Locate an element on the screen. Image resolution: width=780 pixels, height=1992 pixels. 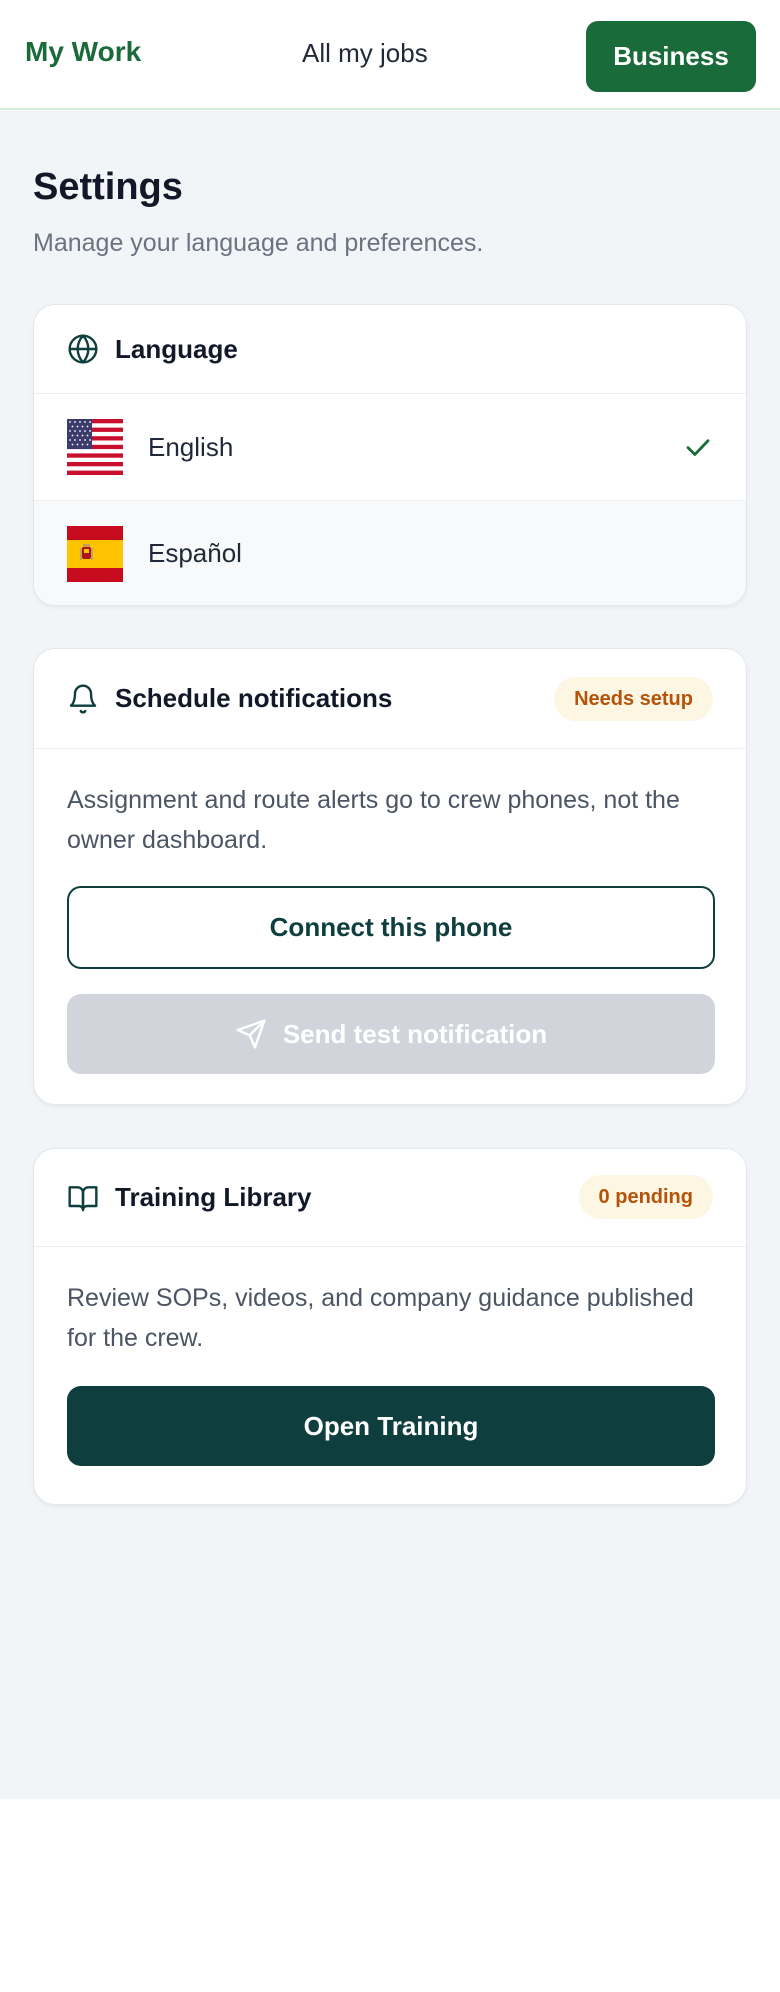
language-card: Language English Español is located at coordinates (390, 455).